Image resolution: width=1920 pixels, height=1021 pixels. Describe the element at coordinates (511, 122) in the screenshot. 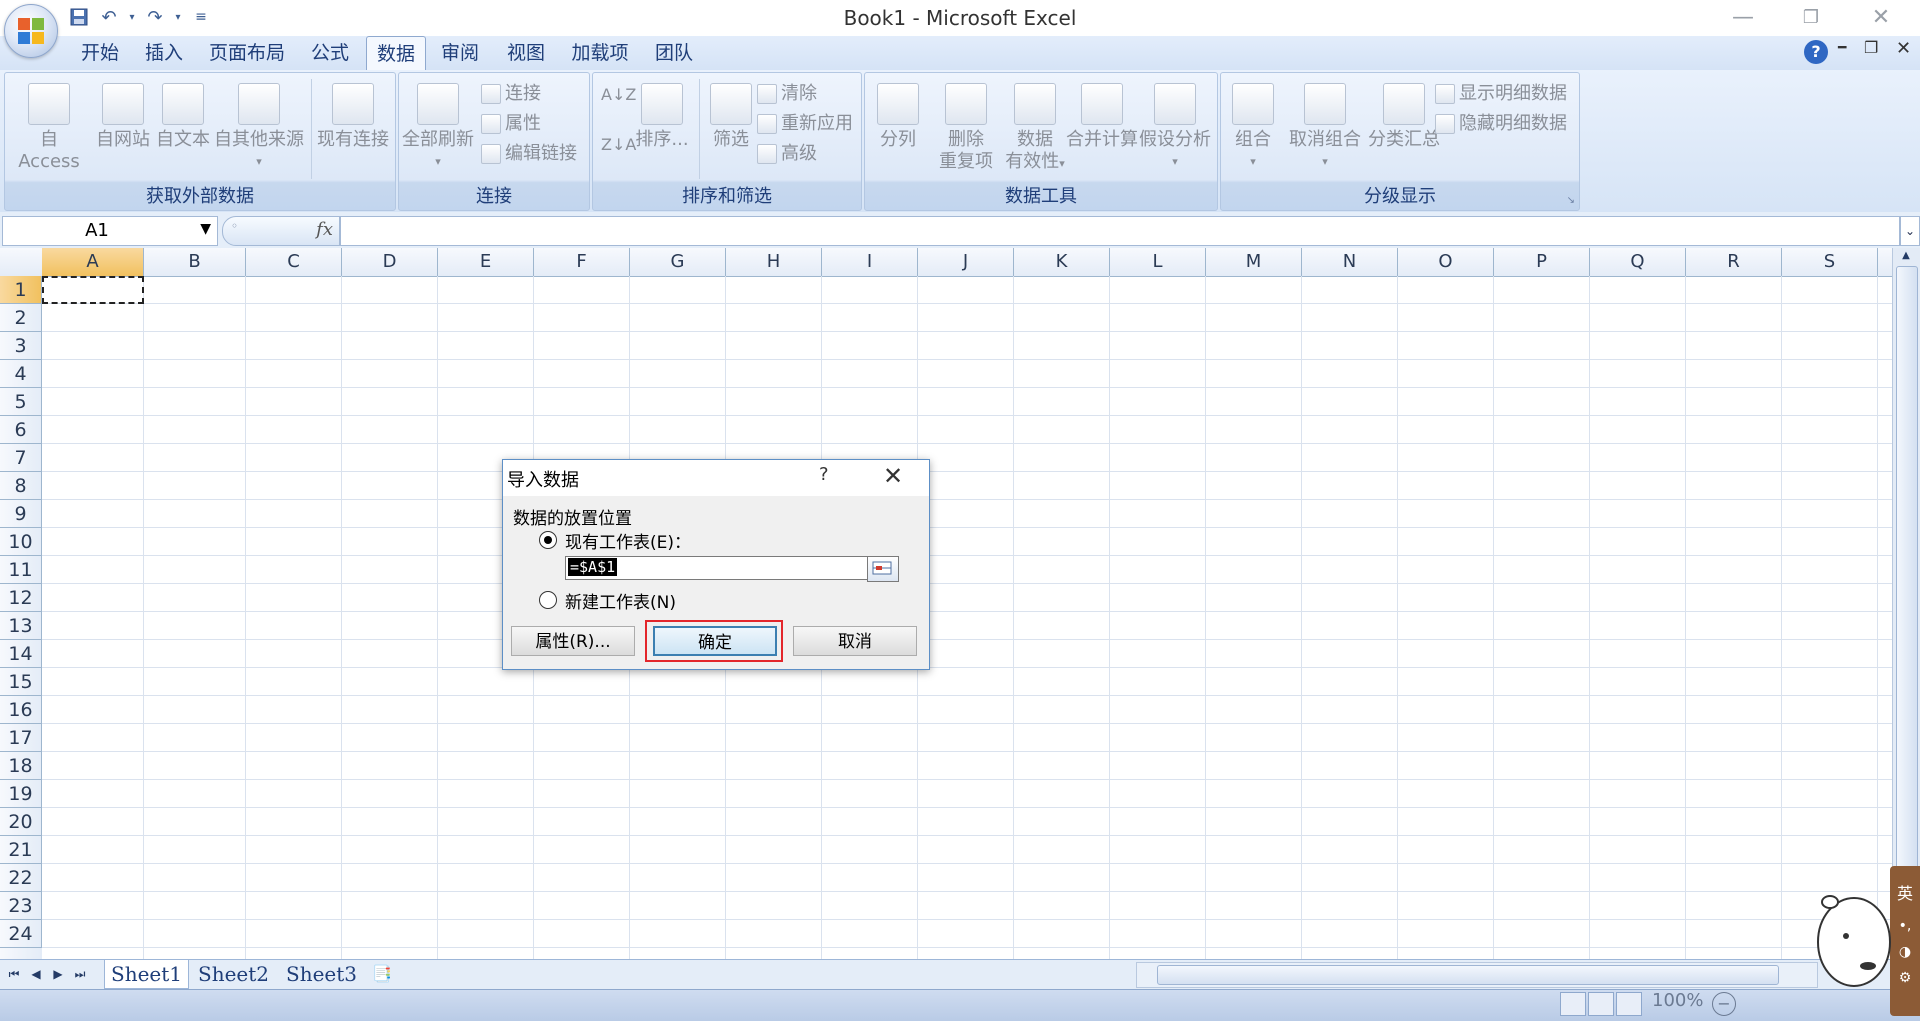

I see `properties-button: 属性` at that location.